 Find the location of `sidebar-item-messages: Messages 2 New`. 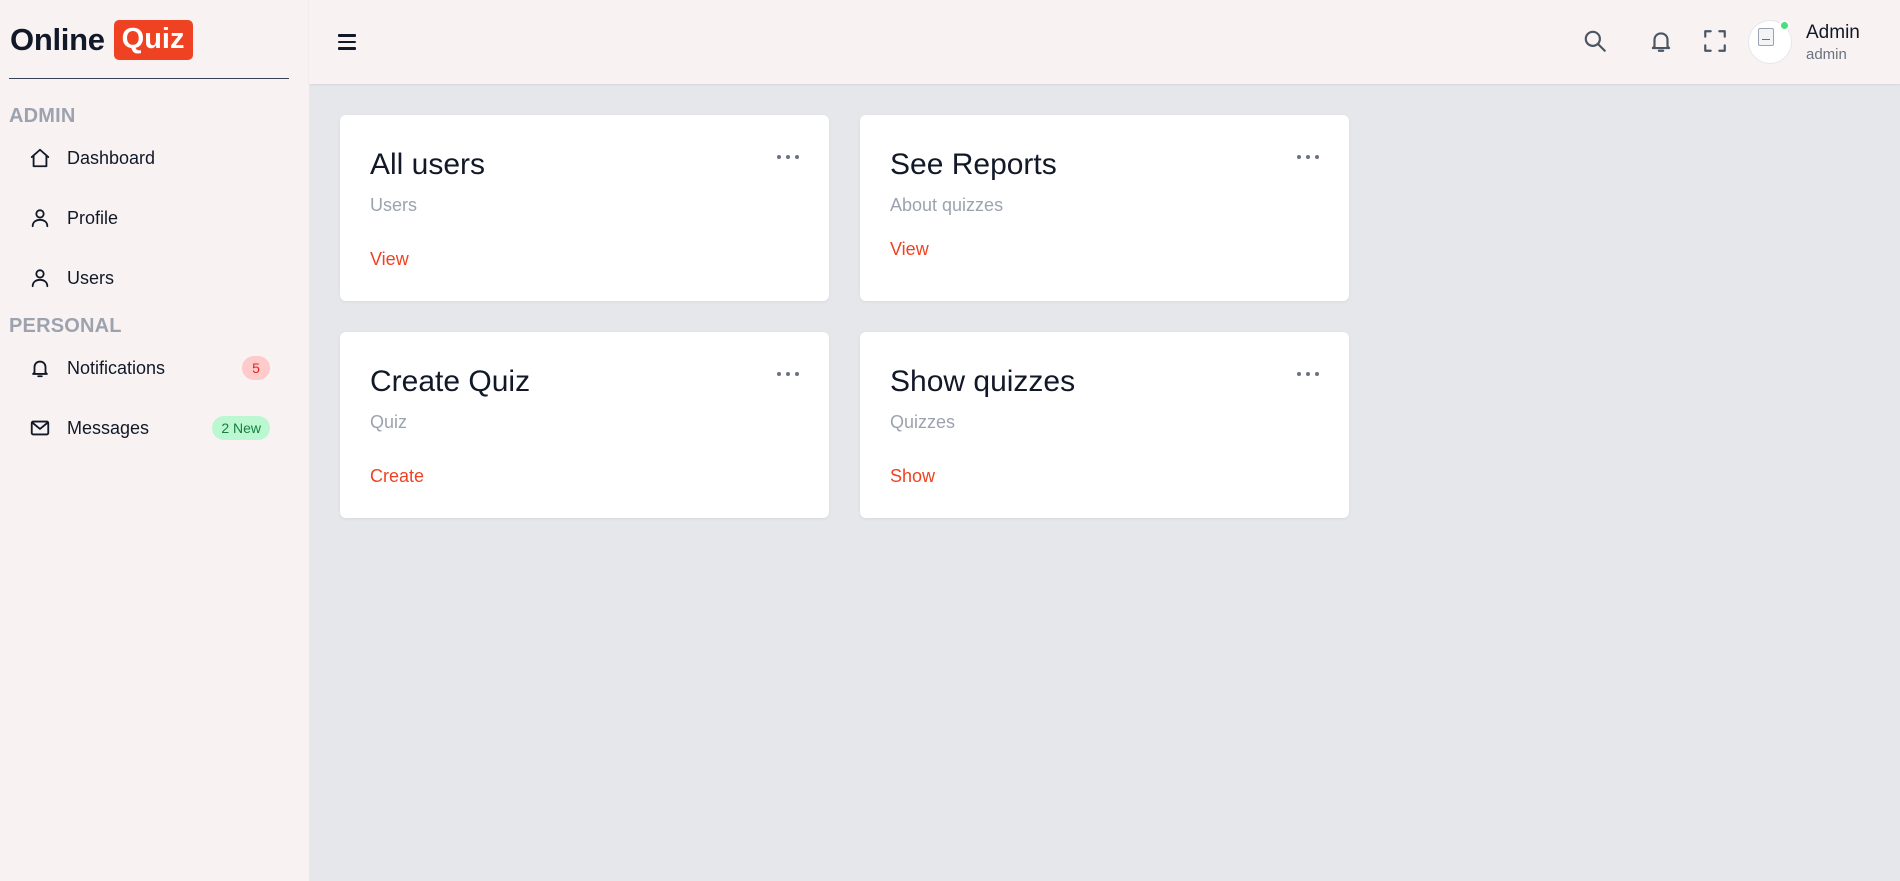

sidebar-item-messages: Messages 2 New is located at coordinates (149, 428).